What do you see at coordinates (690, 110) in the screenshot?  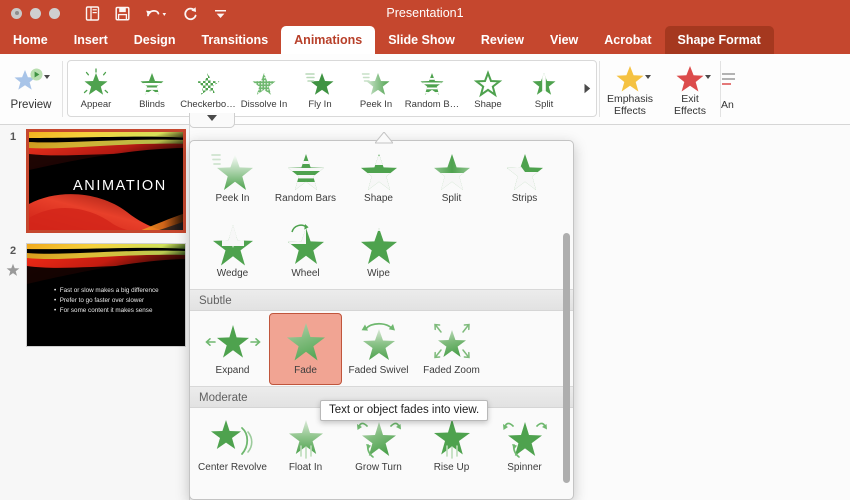 I see `exit-label-line2: Effects` at bounding box center [690, 110].